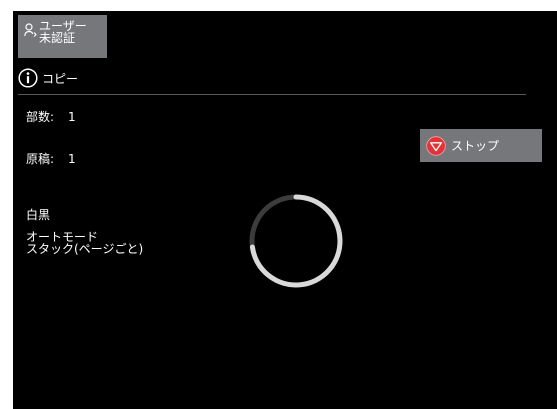 The width and height of the screenshot is (557, 409). Describe the element at coordinates (60, 78) in the screenshot. I see `page-title: コピー` at that location.